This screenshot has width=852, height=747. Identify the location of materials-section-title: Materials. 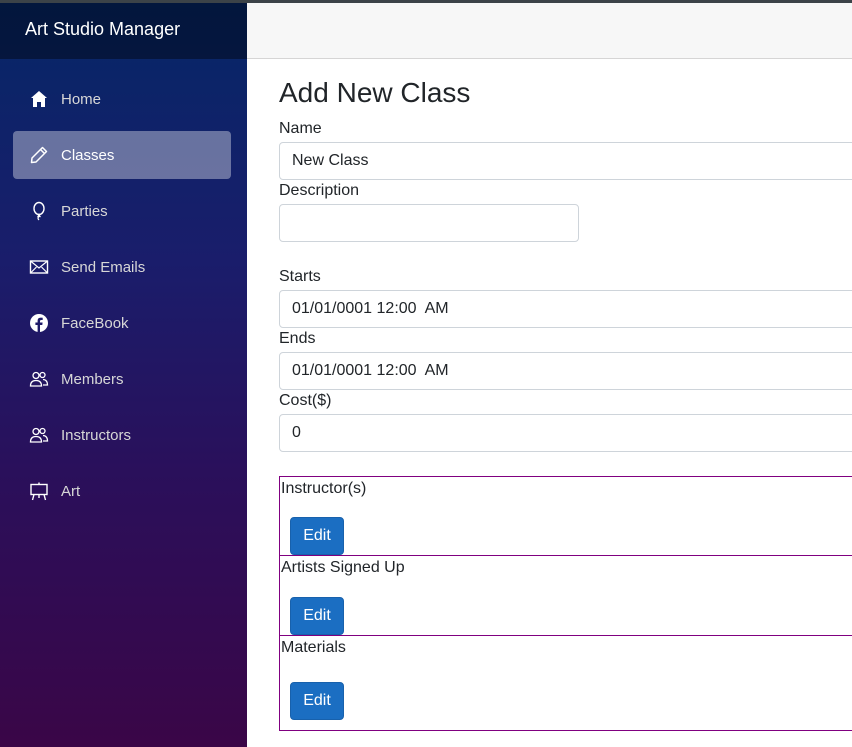
(313, 647).